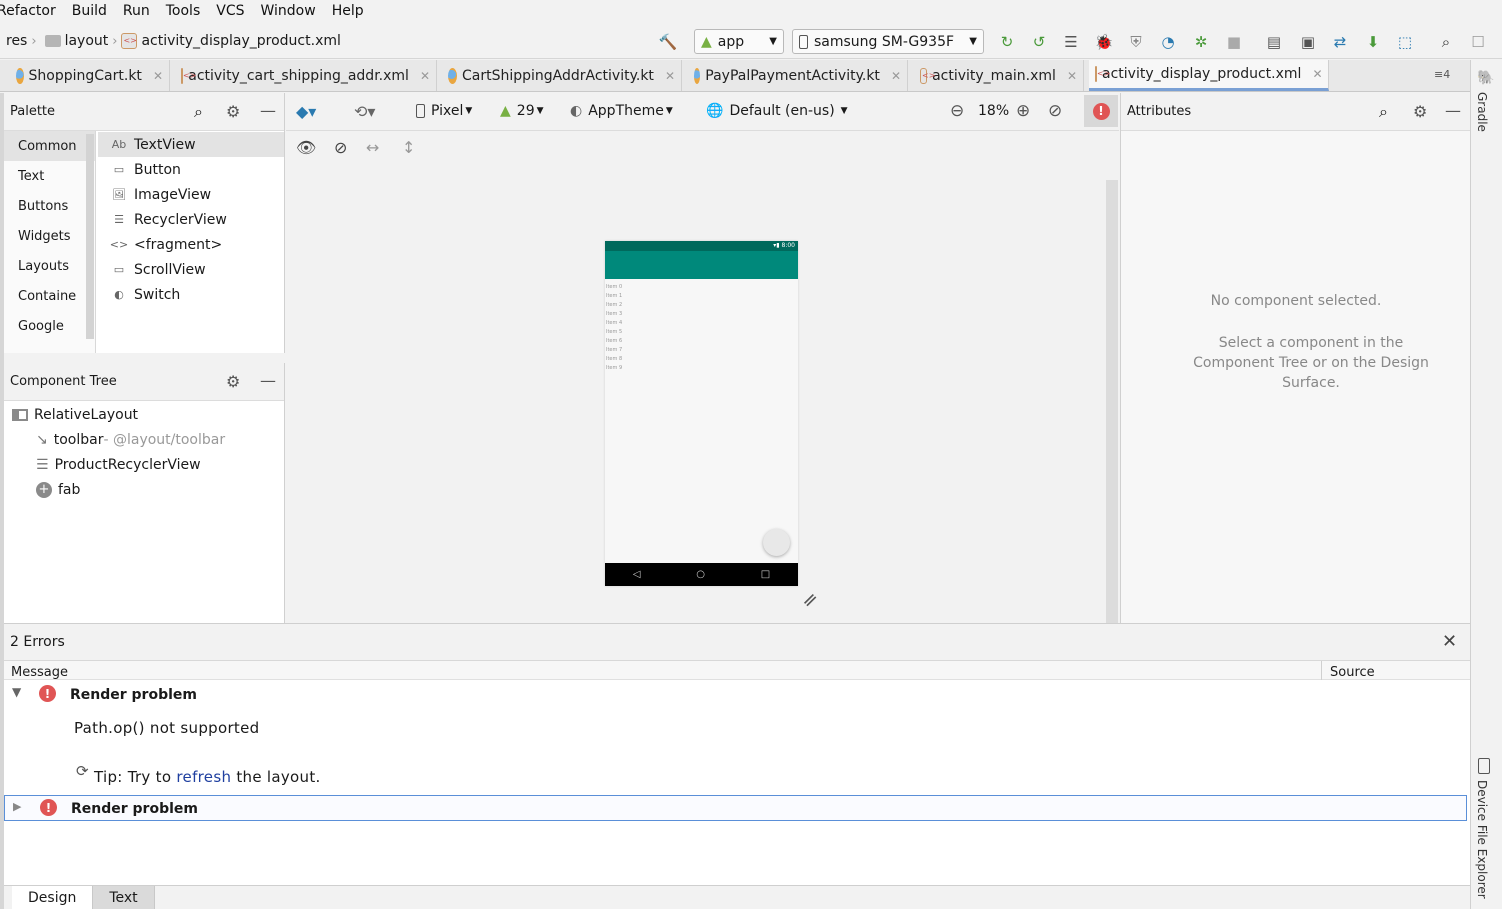 The width and height of the screenshot is (1502, 909). What do you see at coordinates (735, 808) in the screenshot?
I see `error-row-collapsed: ▶ ! Render problem` at bounding box center [735, 808].